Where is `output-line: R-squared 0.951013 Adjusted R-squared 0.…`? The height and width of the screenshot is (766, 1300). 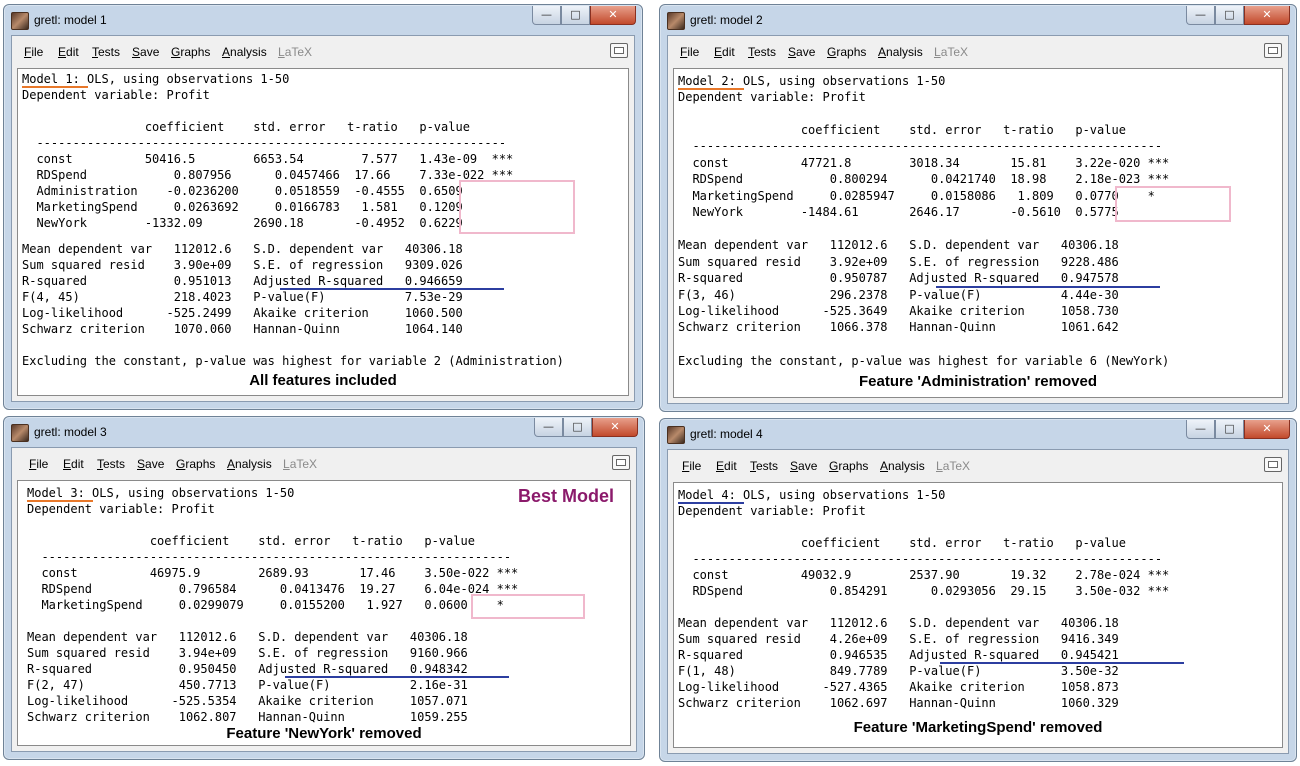
output-line: R-squared 0.951013 Adjusted R-squared 0.… is located at coordinates (242, 281).